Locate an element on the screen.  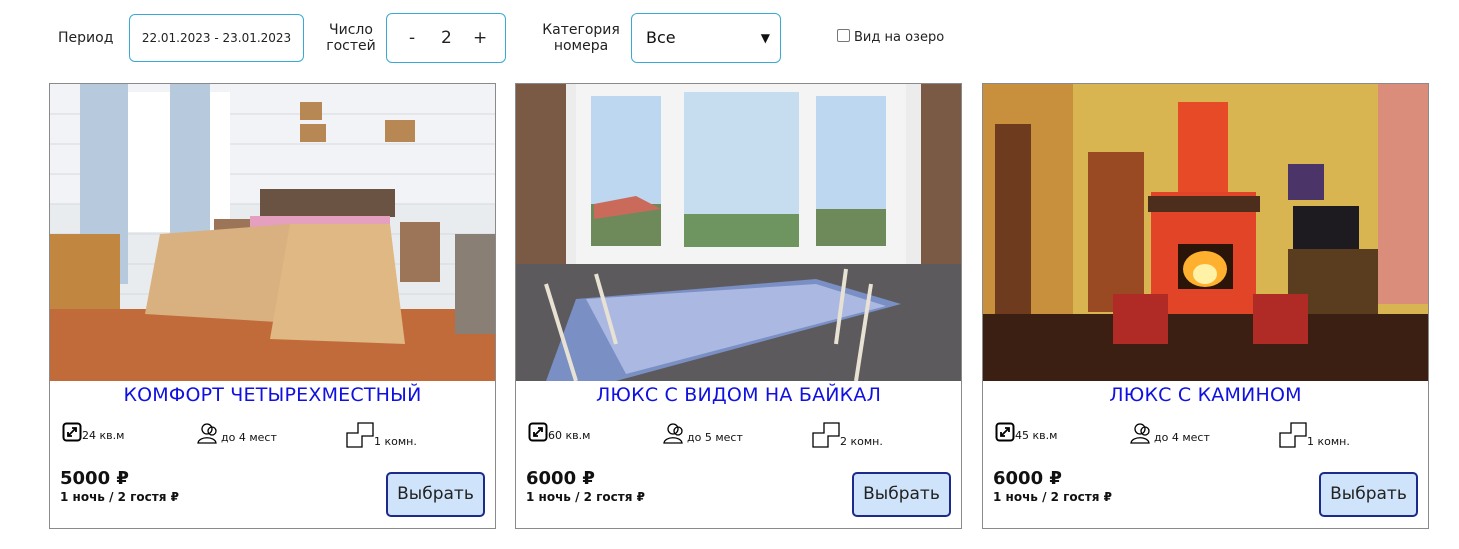
guests-decrement-button: - is located at coordinates (412, 38).